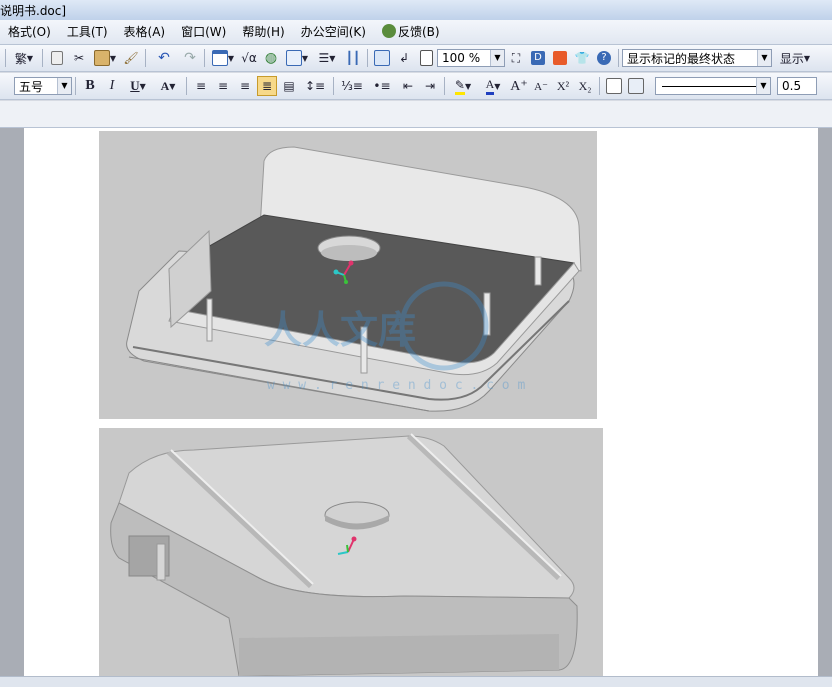 The width and height of the screenshot is (832, 687). I want to click on resources-button, so click(560, 58).